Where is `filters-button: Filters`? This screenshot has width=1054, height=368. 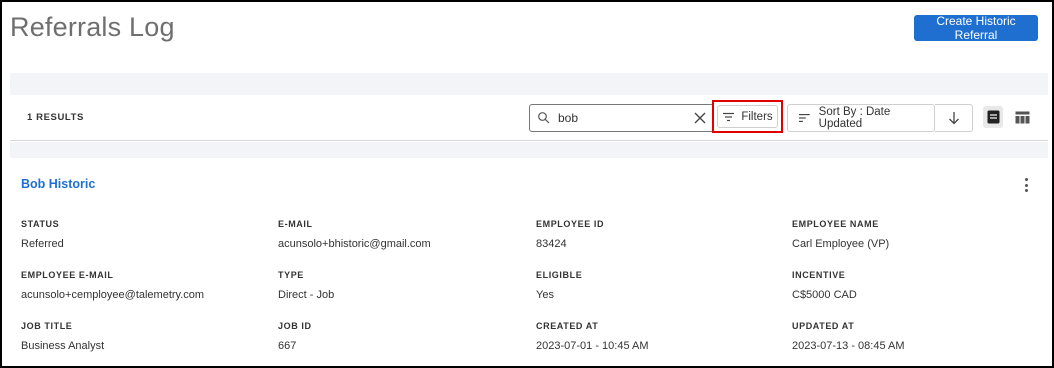
filters-button: Filters is located at coordinates (747, 116).